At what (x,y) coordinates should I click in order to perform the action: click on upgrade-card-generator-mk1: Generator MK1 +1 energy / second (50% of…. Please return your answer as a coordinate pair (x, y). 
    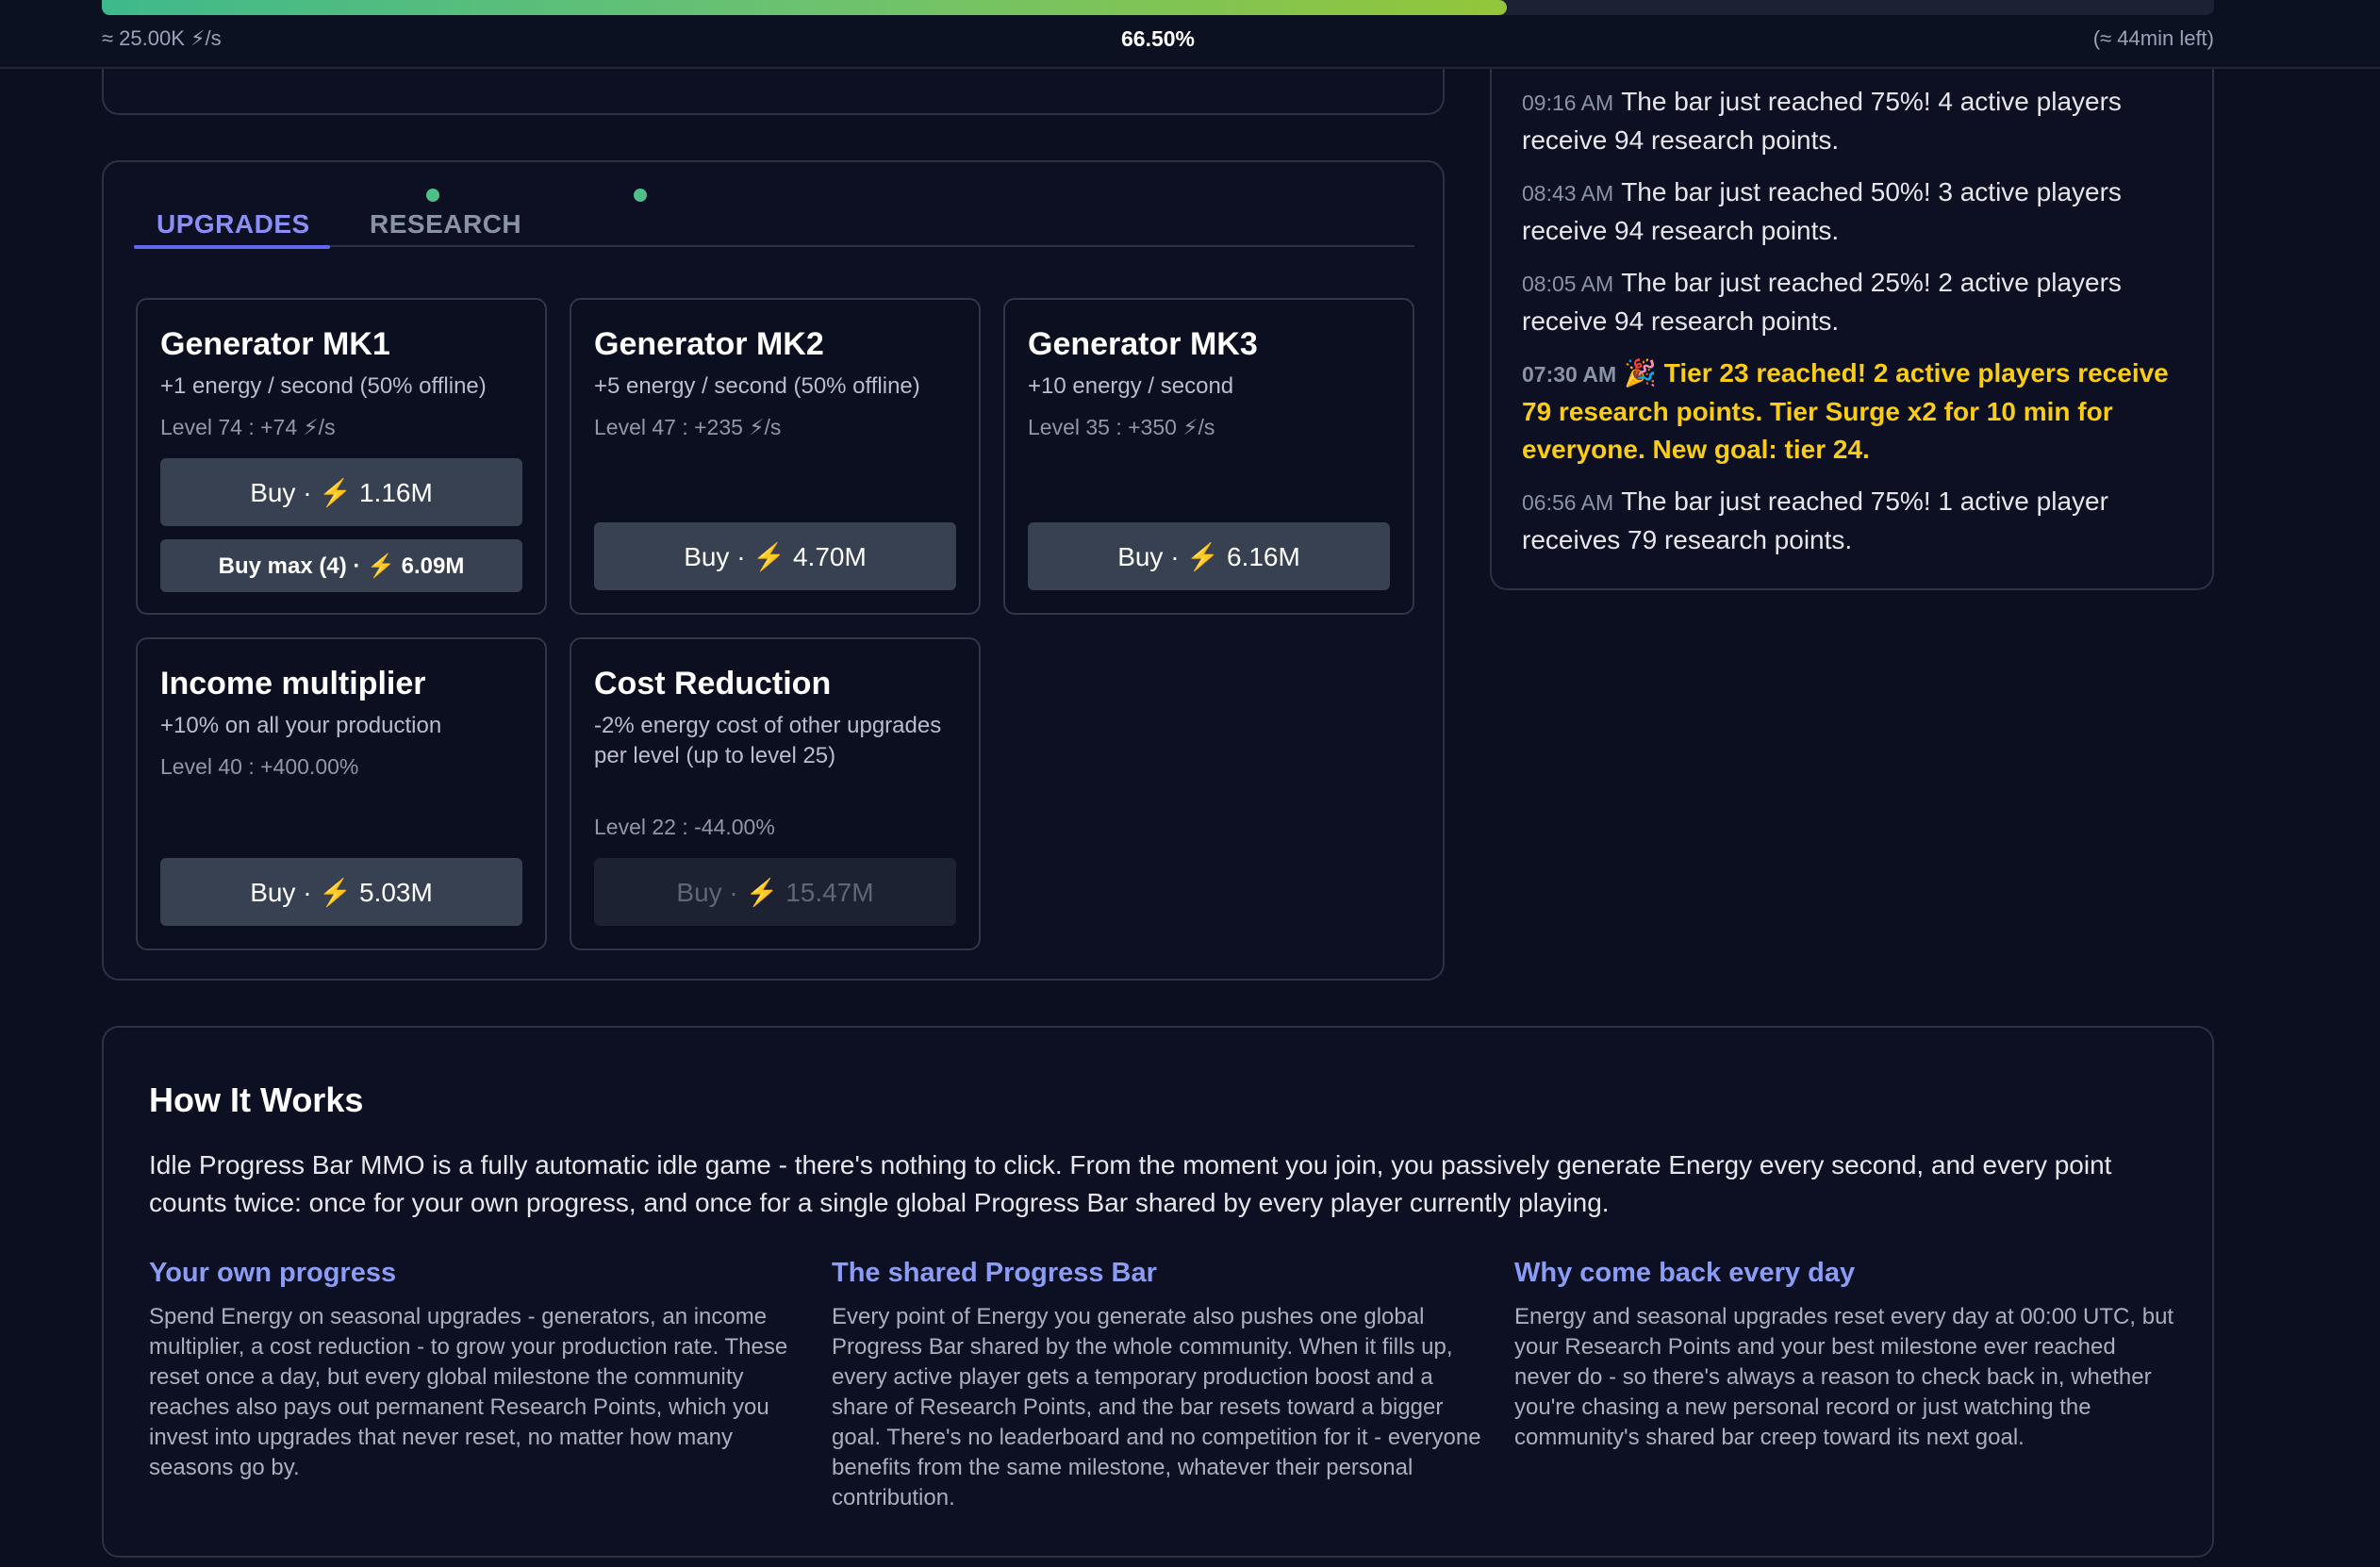
    Looking at the image, I should click on (341, 456).